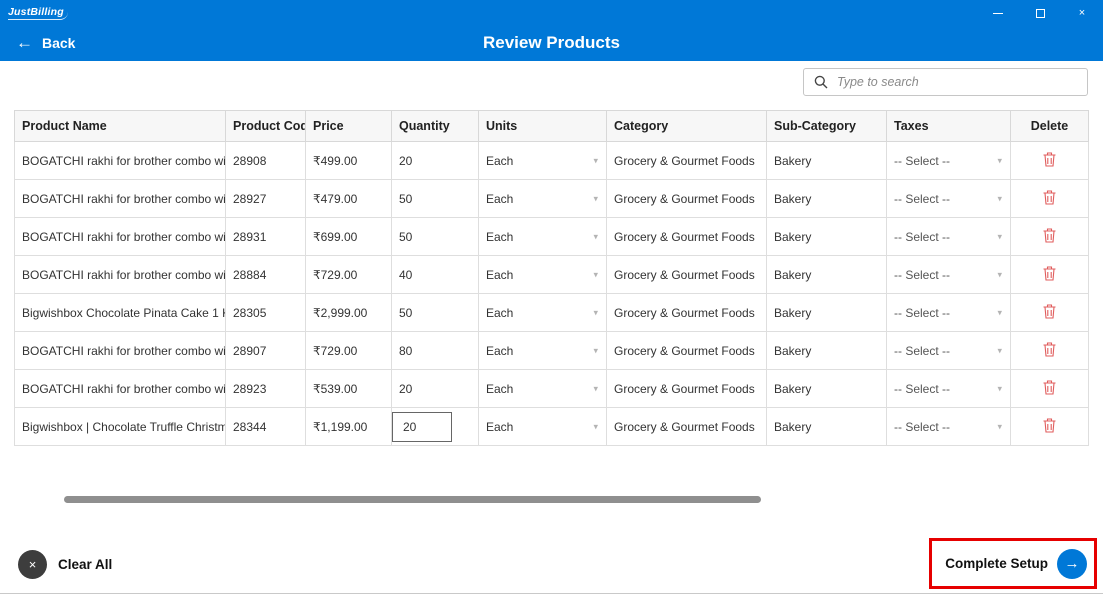  I want to click on close-button: ×, so click(1082, 13).